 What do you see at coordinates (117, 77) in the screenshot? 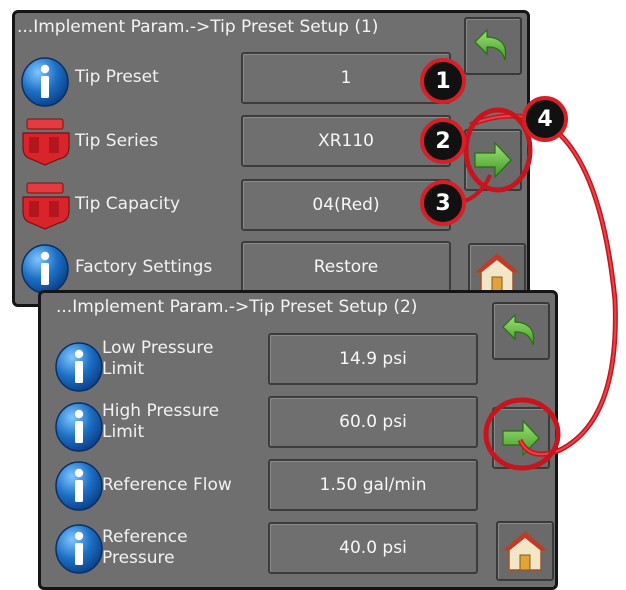
I see `tip-preset-label: Tip Preset` at bounding box center [117, 77].